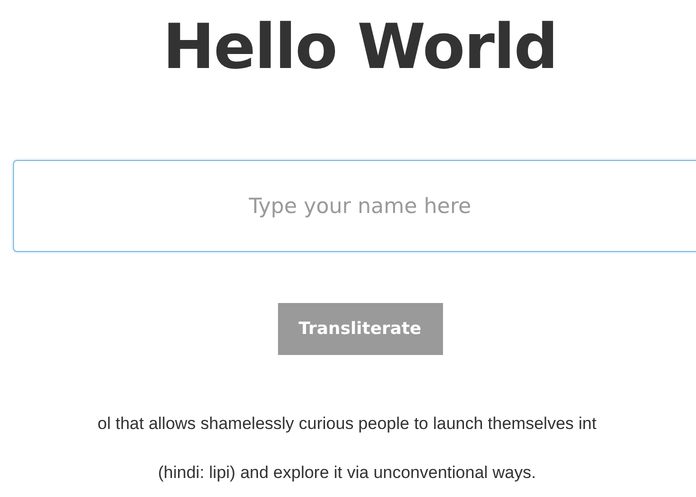  I want to click on transliterate-button: Transliterate, so click(360, 328).